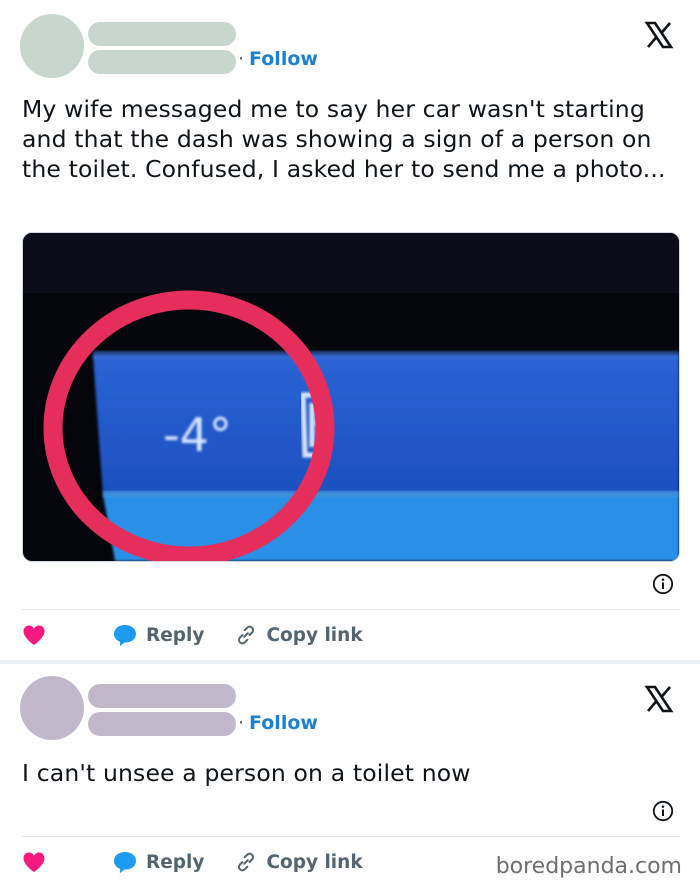  I want to click on temperature-readout: -4°, so click(197, 435).